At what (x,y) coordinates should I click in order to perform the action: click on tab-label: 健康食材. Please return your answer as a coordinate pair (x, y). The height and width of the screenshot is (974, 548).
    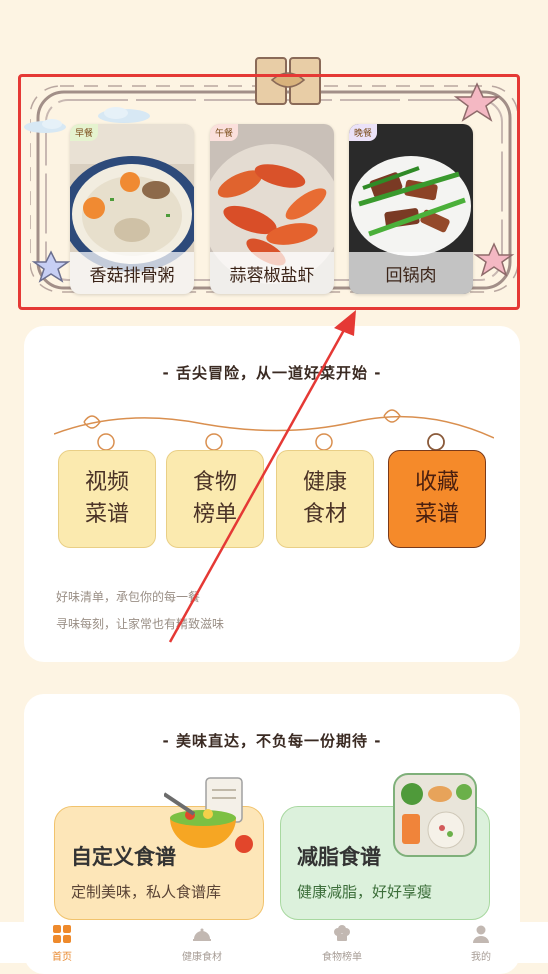
    Looking at the image, I should click on (202, 957).